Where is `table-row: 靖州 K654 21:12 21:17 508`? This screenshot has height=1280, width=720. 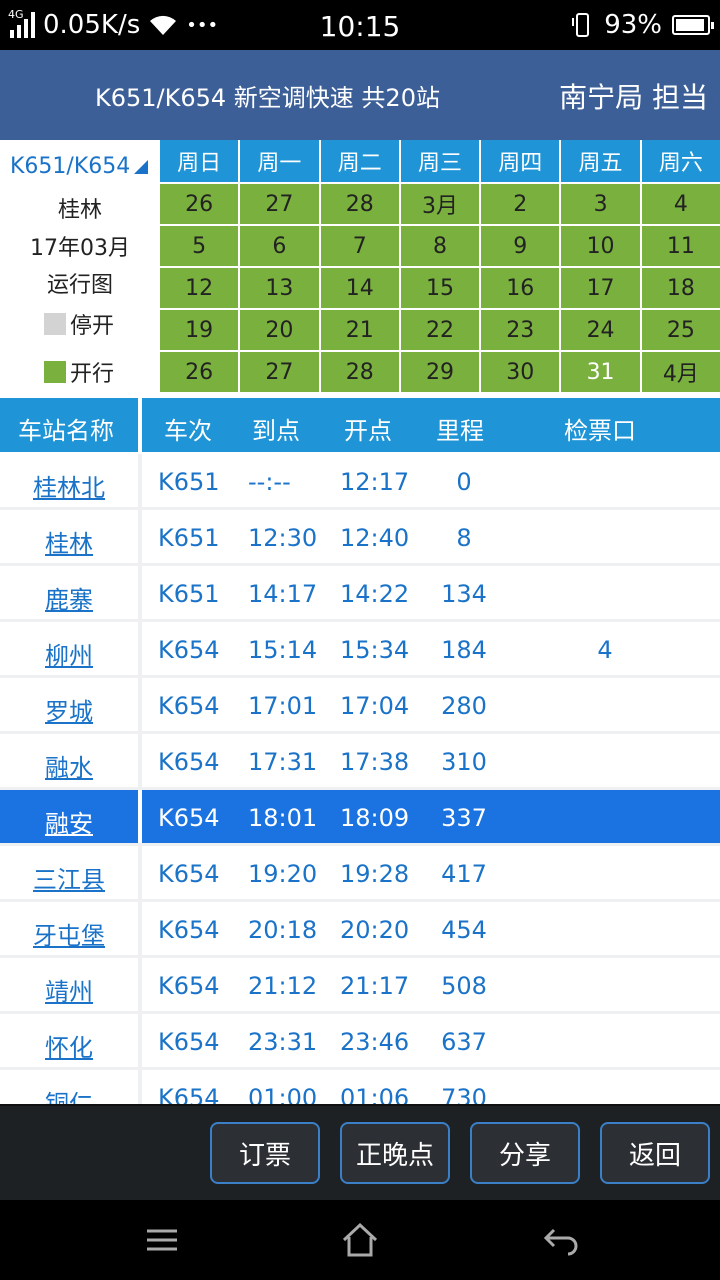
table-row: 靖州 K654 21:12 21:17 508 is located at coordinates (360, 984).